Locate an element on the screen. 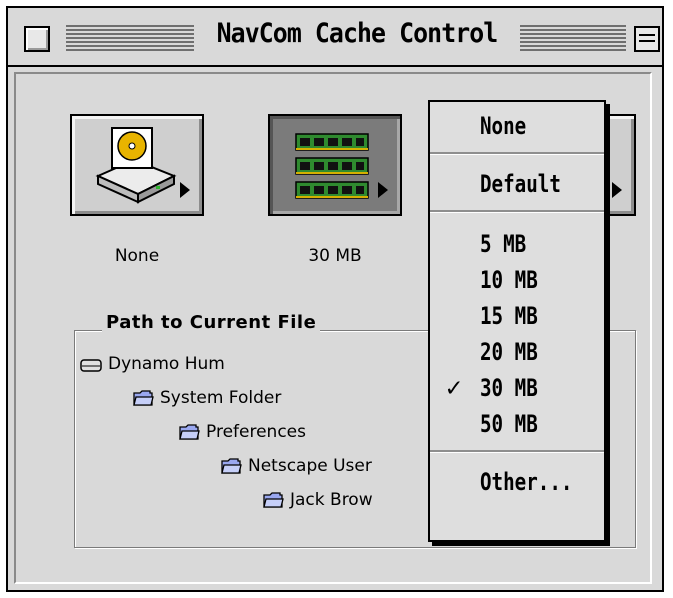 The image size is (673, 598). menu-item-20mb: 20 MB is located at coordinates (517, 352).